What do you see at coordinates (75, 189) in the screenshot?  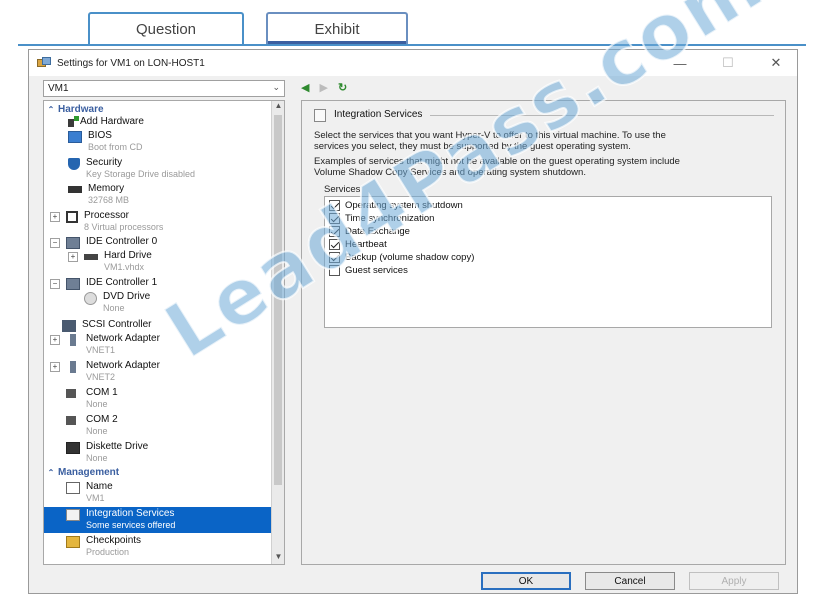 I see `memory-icon` at bounding box center [75, 189].